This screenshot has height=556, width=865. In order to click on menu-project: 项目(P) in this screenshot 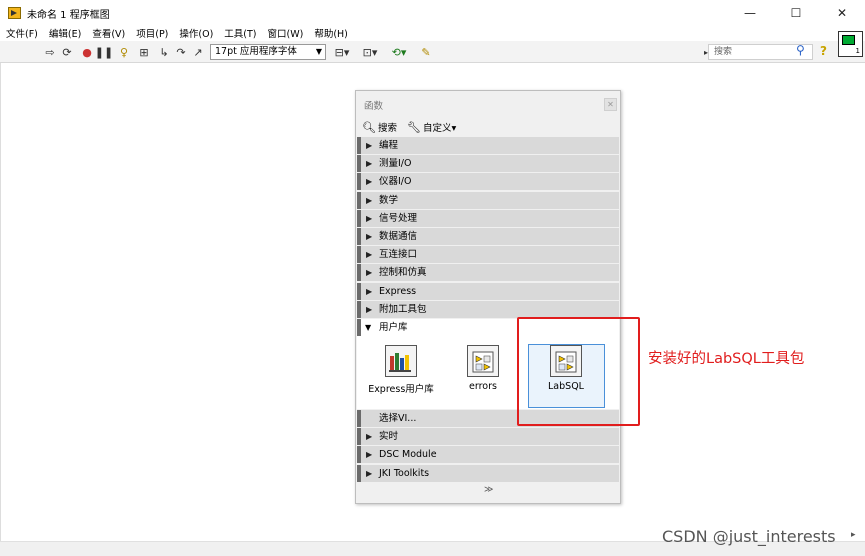, I will do `click(152, 33)`.